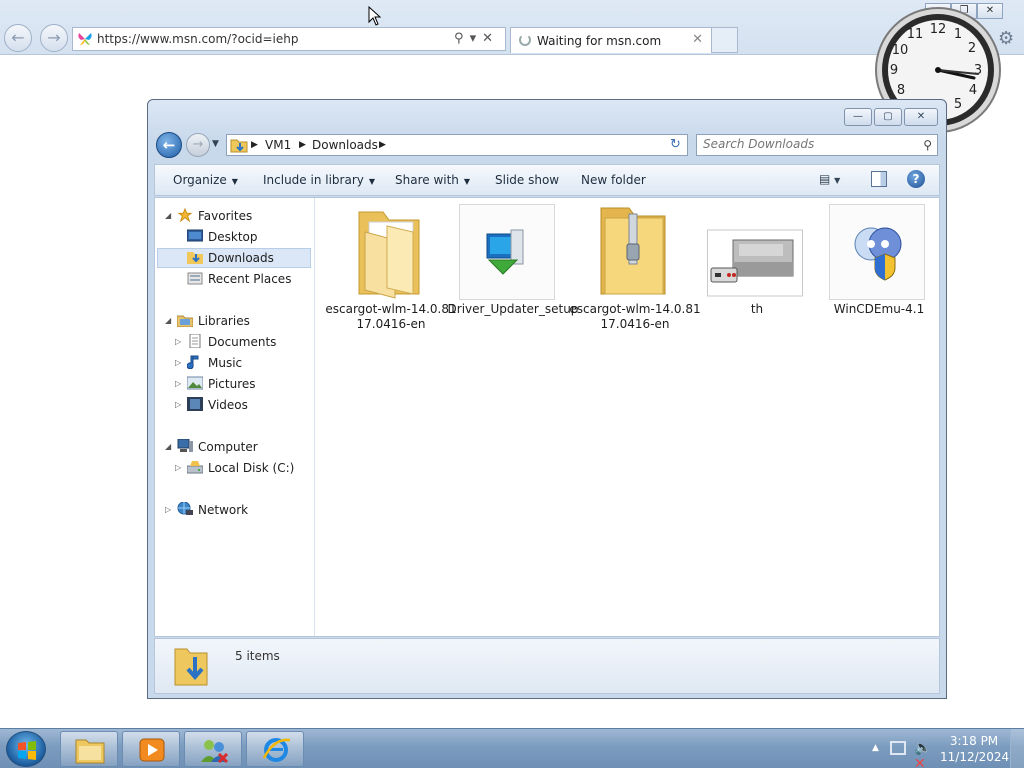 Image resolution: width=1024 pixels, height=768 pixels. I want to click on nav-network: ▷ Network, so click(206, 510).